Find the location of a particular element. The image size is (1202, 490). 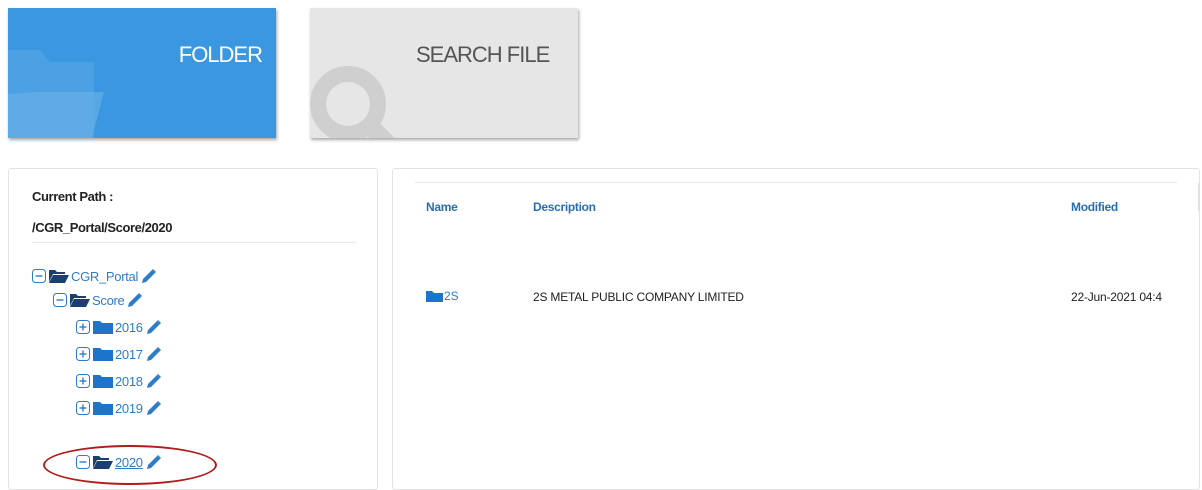

table-row-name-link: 2S is located at coordinates (442, 296).